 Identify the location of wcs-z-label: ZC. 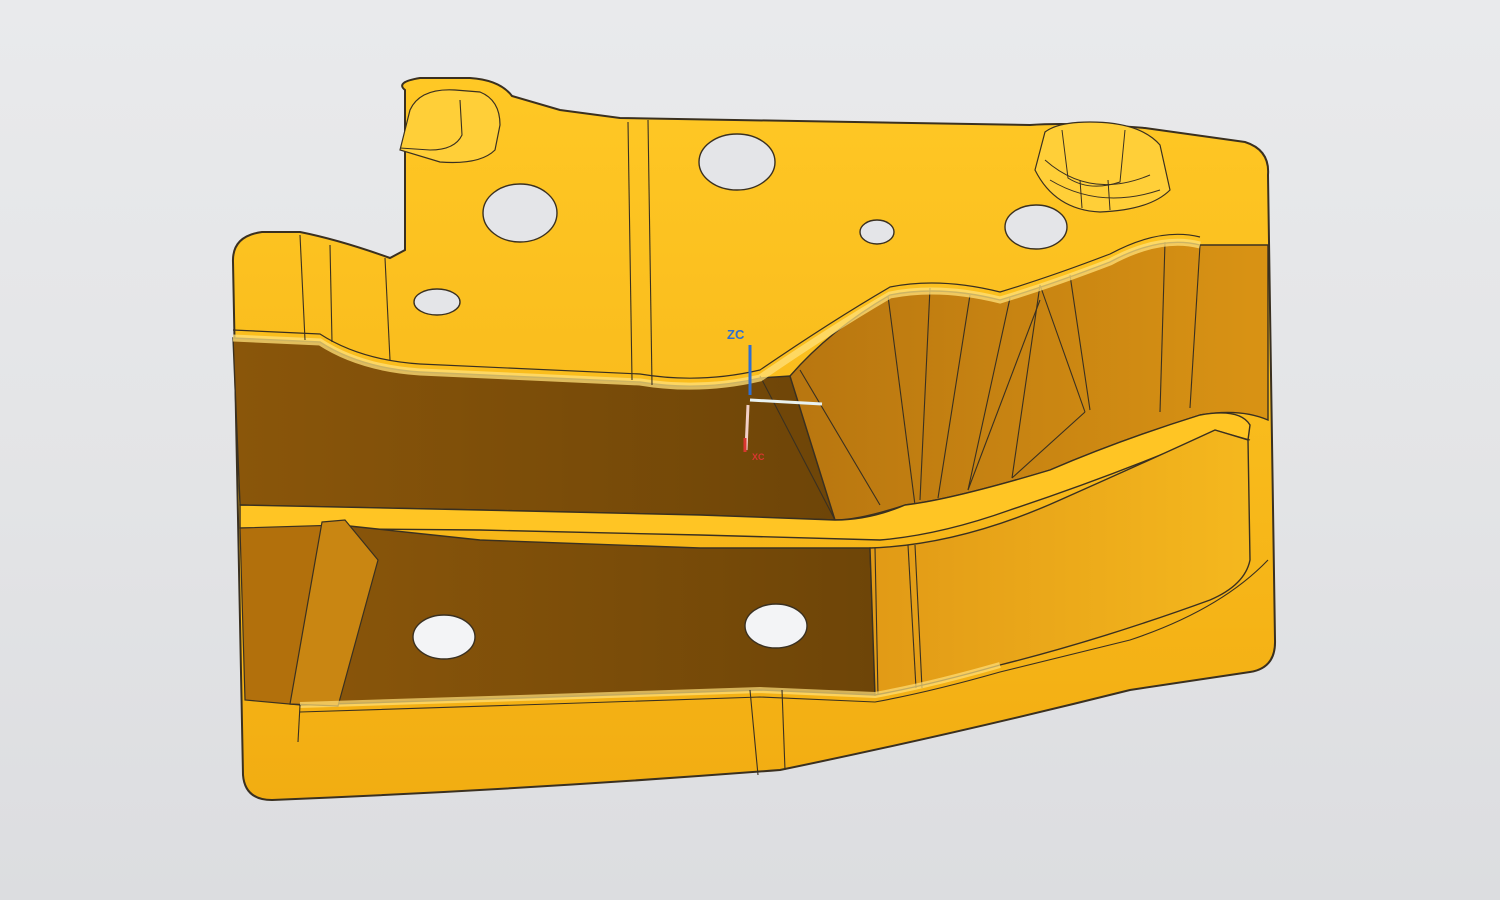
(736, 334).